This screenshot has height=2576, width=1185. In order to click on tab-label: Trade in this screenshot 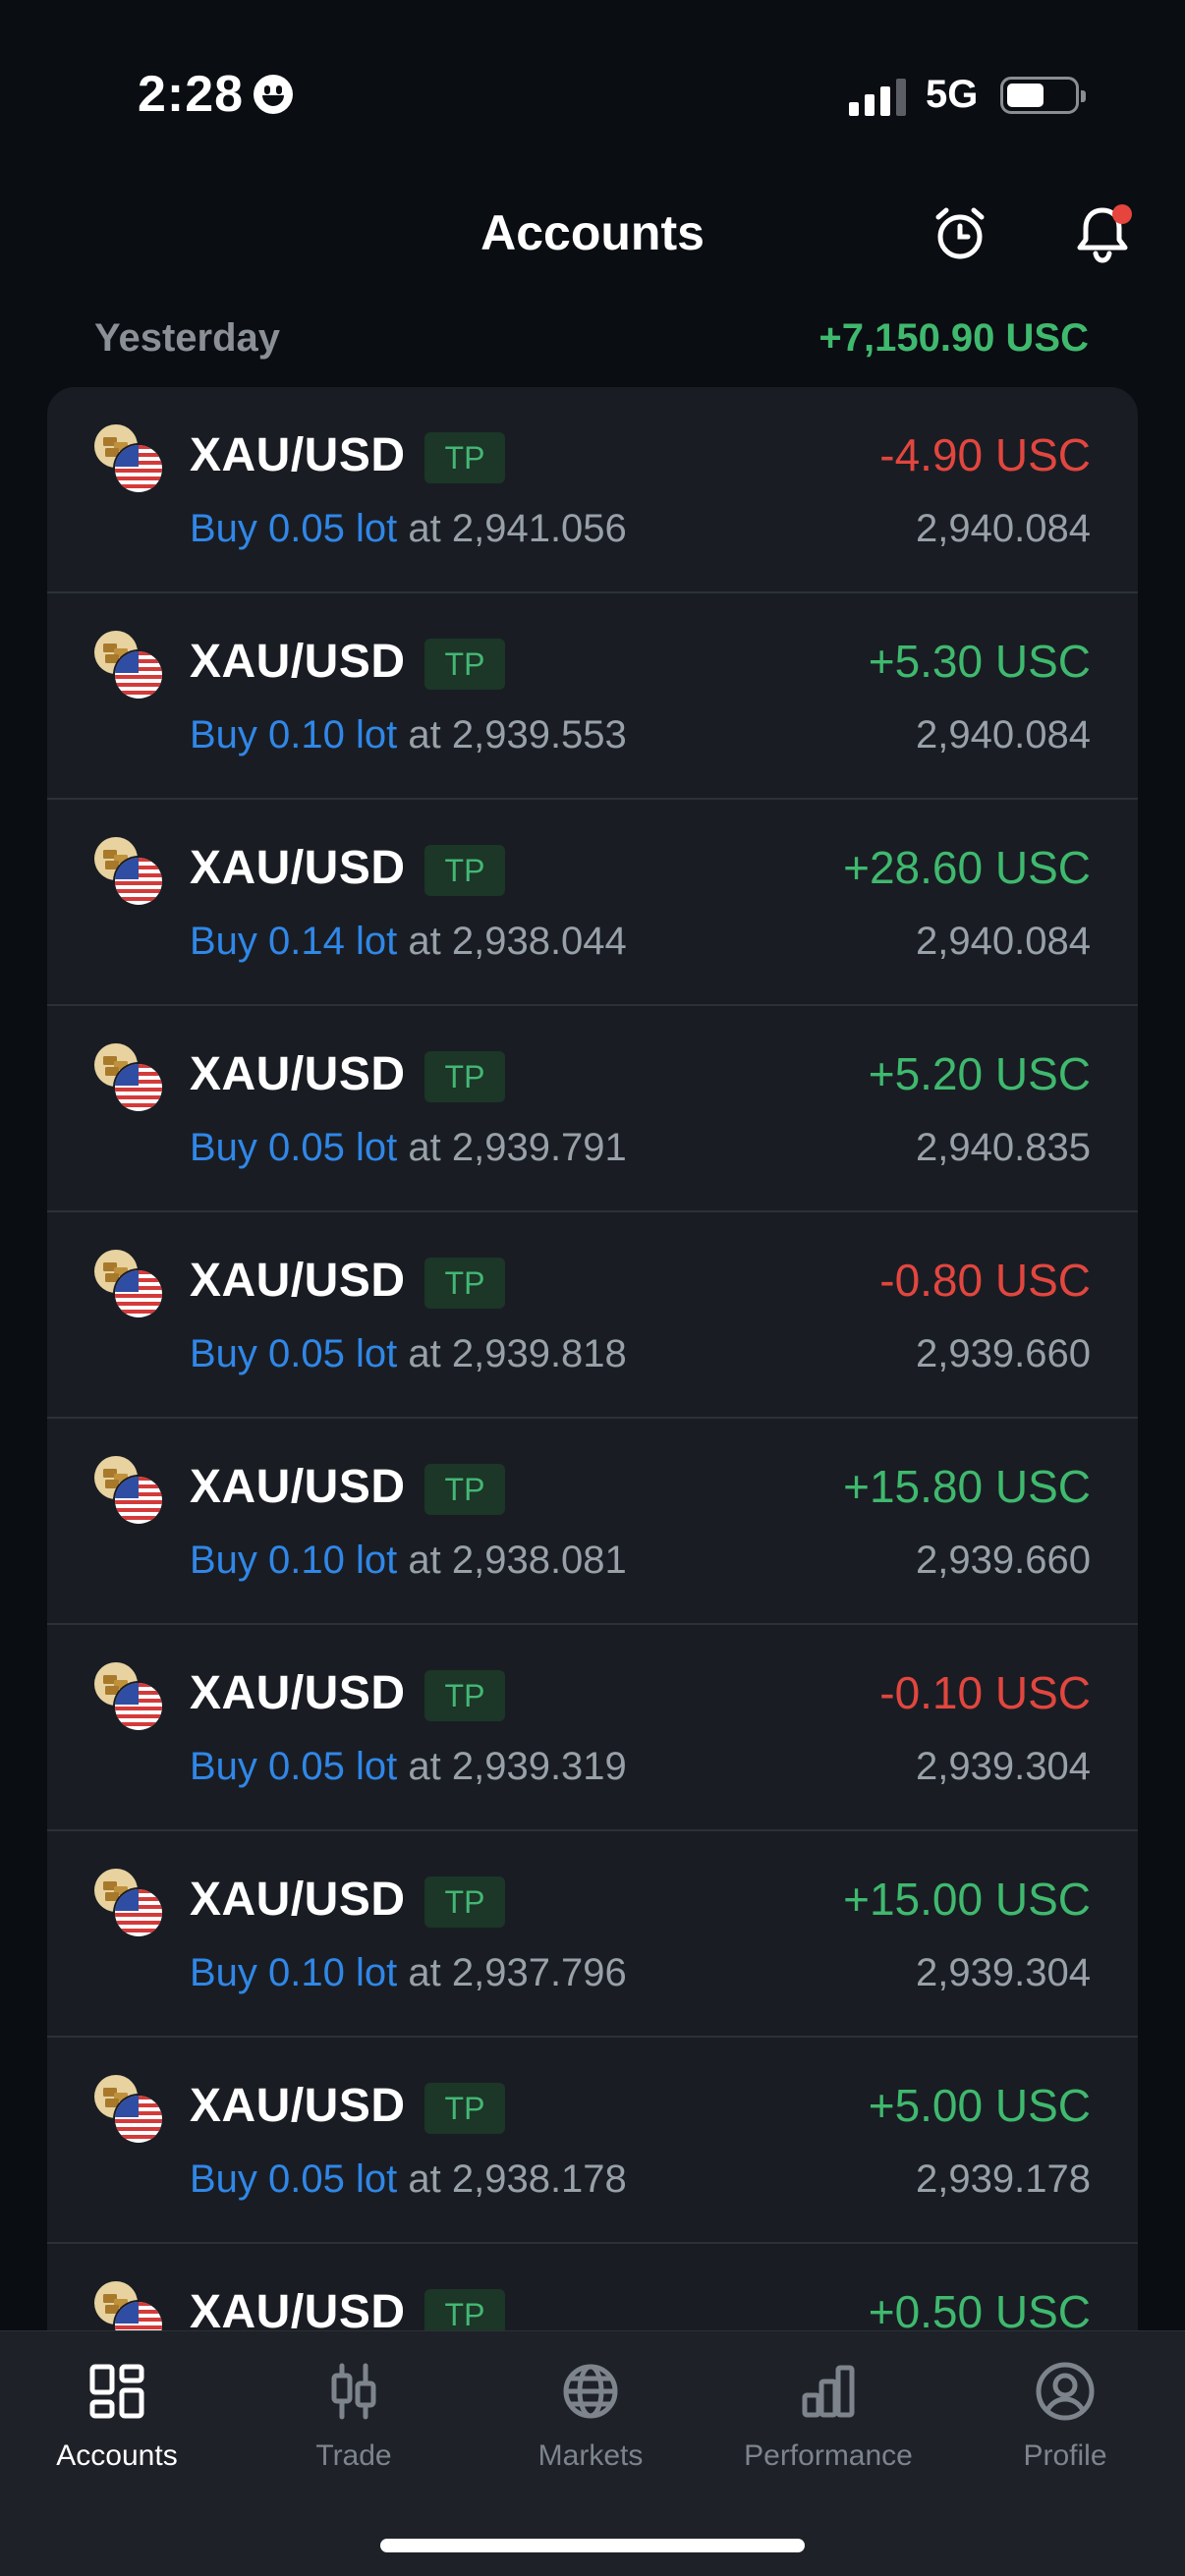, I will do `click(353, 2455)`.